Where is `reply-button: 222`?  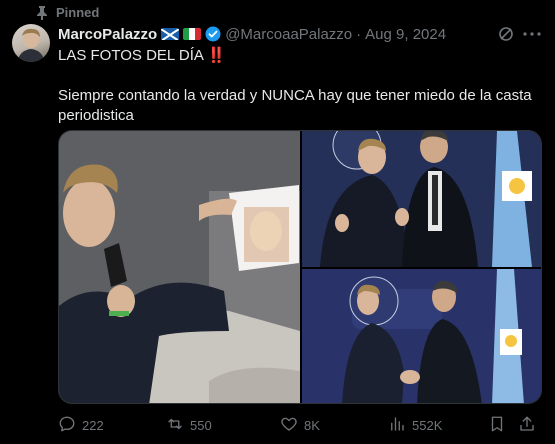 reply-button: 222 is located at coordinates (81, 425).